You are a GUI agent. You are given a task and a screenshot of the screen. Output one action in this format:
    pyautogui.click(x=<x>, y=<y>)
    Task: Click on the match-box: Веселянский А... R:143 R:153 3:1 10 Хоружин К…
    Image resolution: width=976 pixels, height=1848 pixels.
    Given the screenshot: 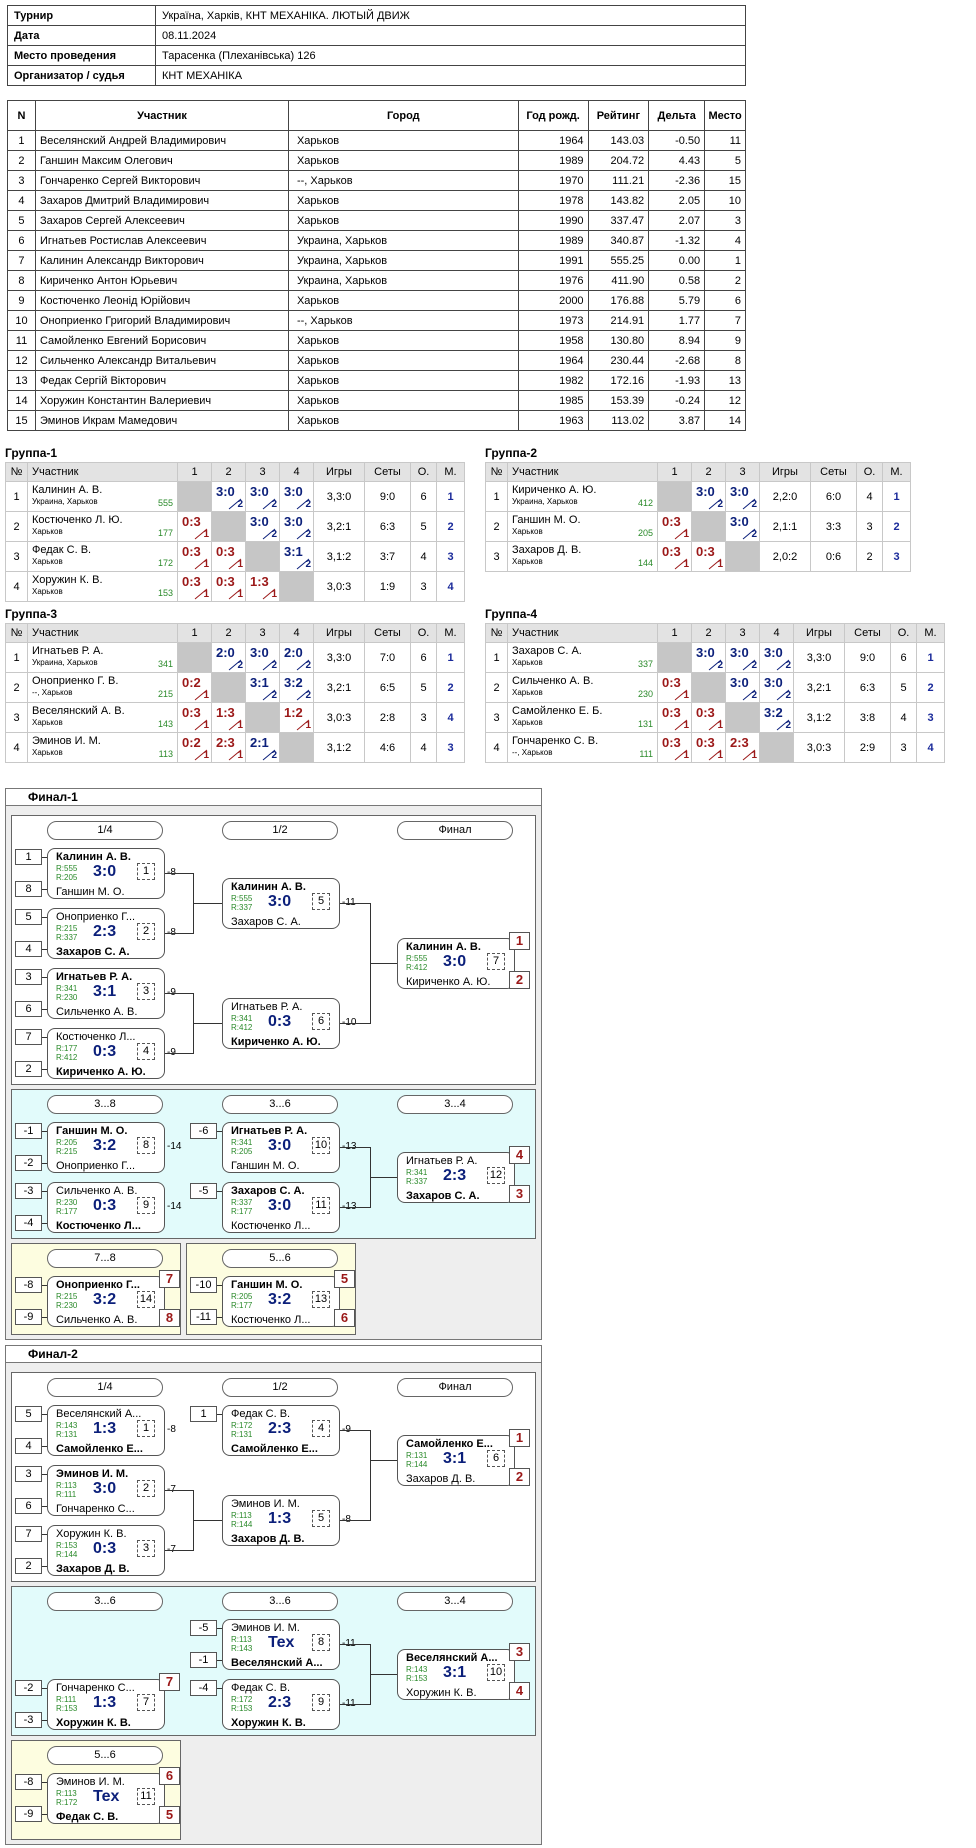 What is the action you would take?
    pyautogui.click(x=456, y=1674)
    